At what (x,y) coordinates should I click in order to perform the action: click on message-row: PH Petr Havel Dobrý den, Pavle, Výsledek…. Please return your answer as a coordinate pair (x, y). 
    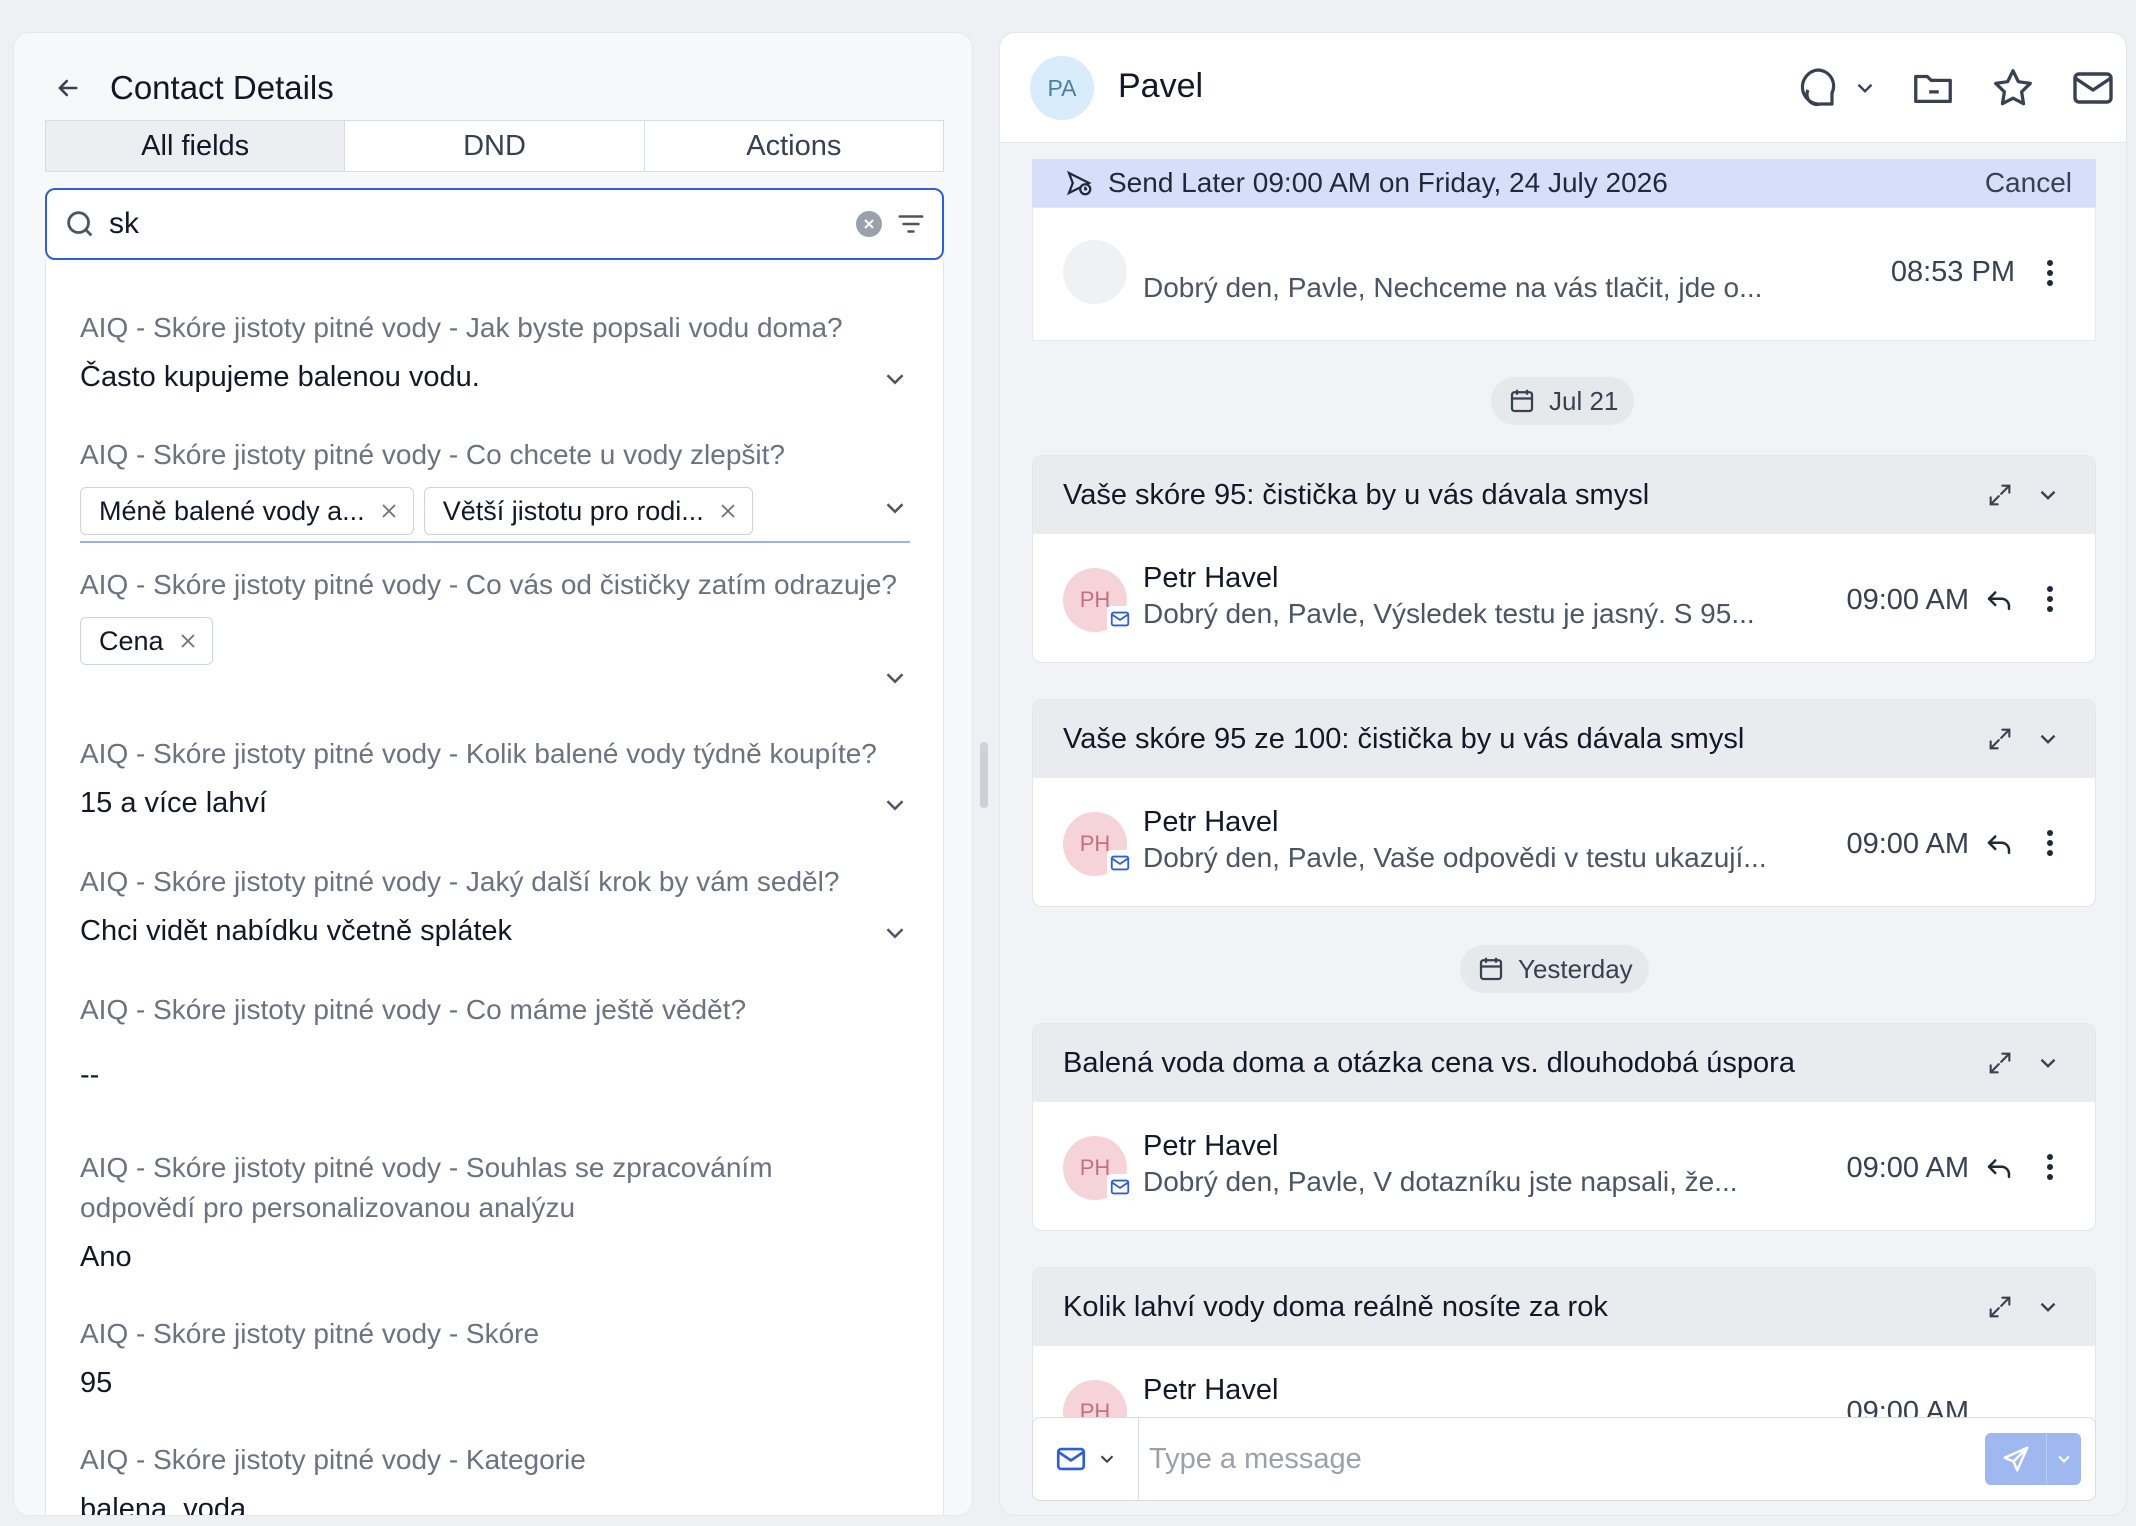
    Looking at the image, I should click on (1564, 598).